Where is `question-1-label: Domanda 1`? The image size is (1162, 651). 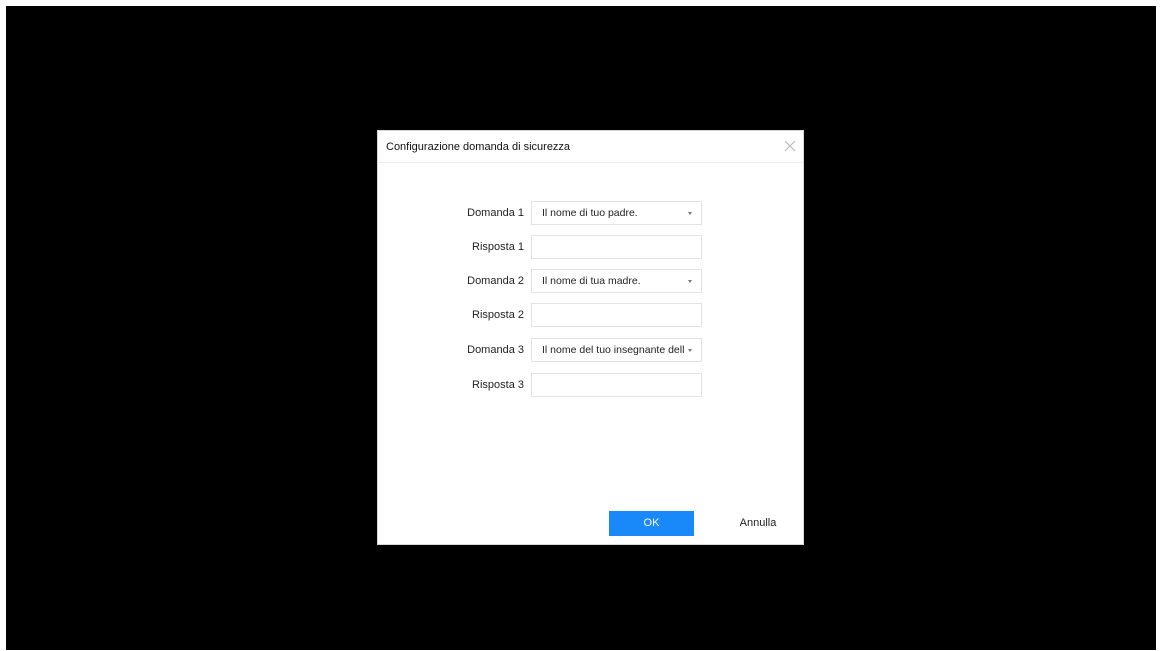
question-1-label: Domanda 1 is located at coordinates (495, 213).